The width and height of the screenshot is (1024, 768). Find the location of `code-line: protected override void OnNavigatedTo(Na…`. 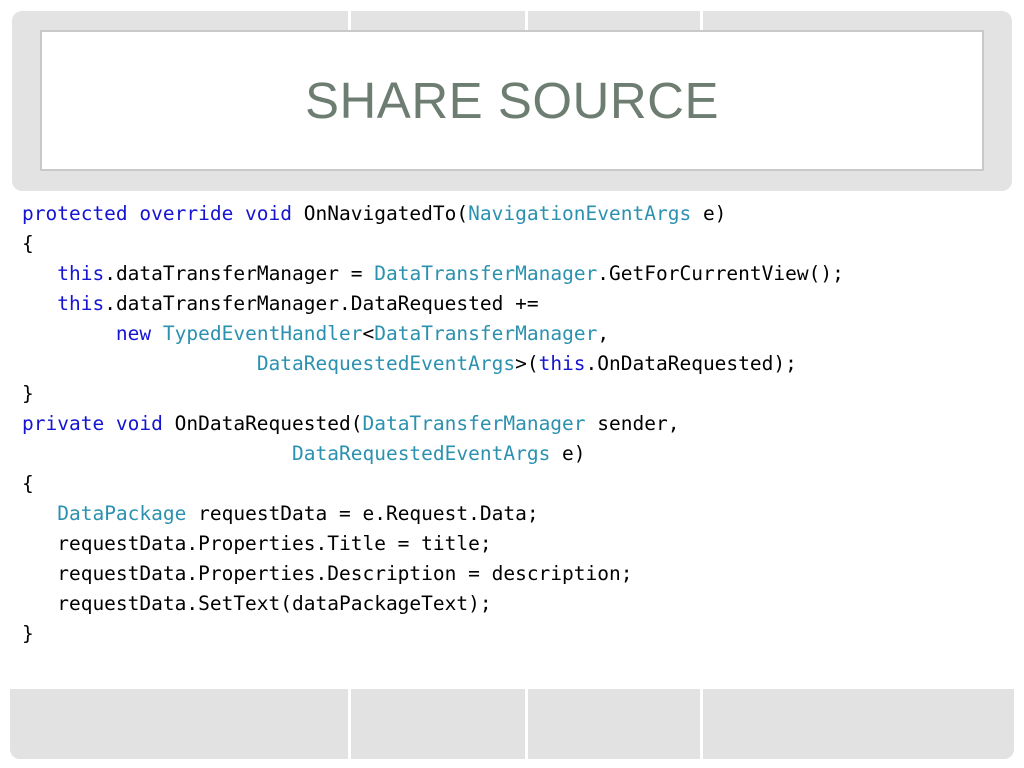

code-line: protected override void OnNavigatedTo(Na… is located at coordinates (517, 214).